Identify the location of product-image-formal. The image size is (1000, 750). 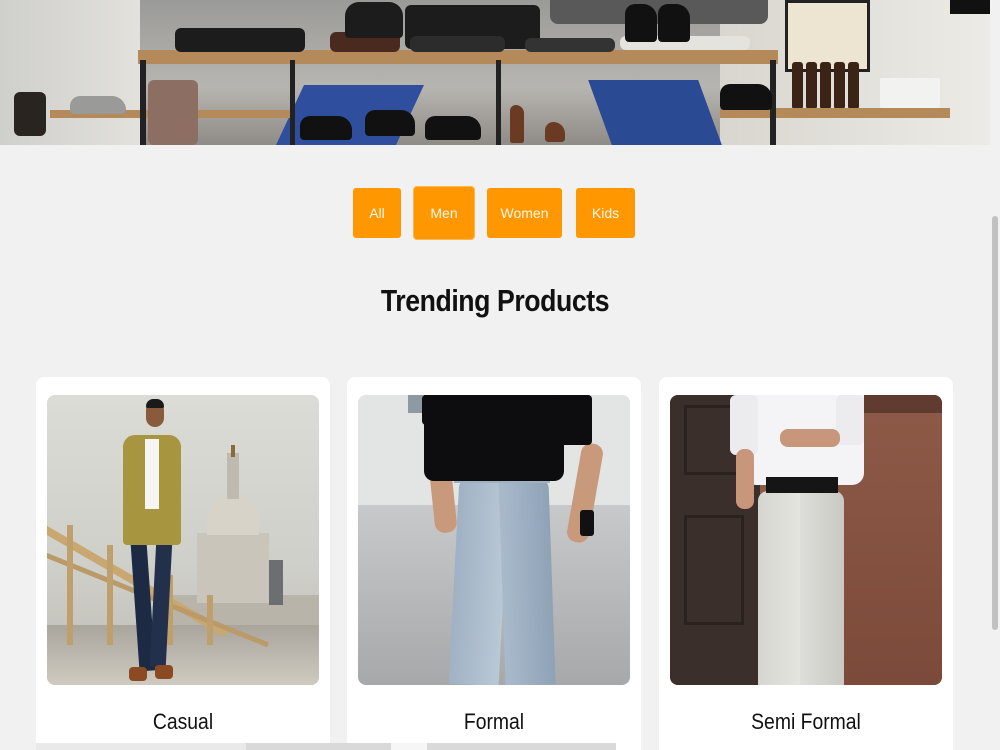
(494, 540).